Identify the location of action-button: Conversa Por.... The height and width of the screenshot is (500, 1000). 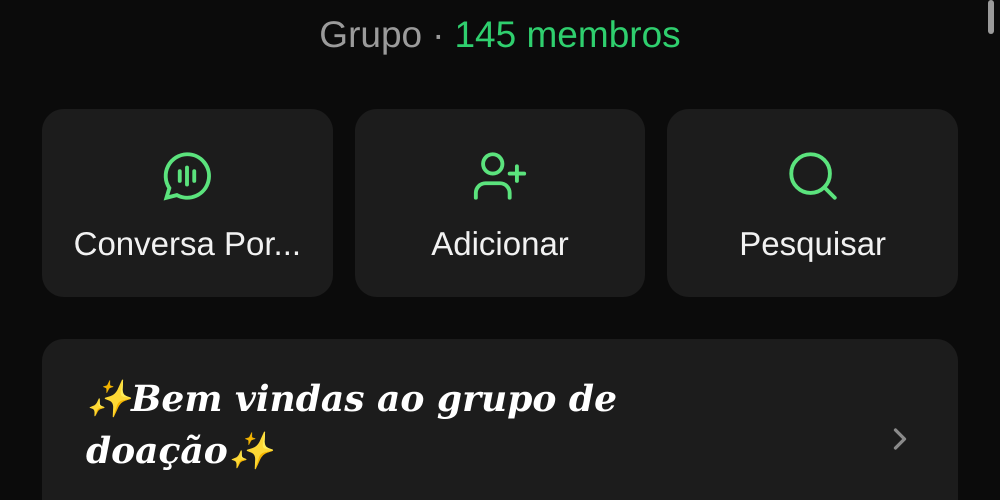
(187, 203).